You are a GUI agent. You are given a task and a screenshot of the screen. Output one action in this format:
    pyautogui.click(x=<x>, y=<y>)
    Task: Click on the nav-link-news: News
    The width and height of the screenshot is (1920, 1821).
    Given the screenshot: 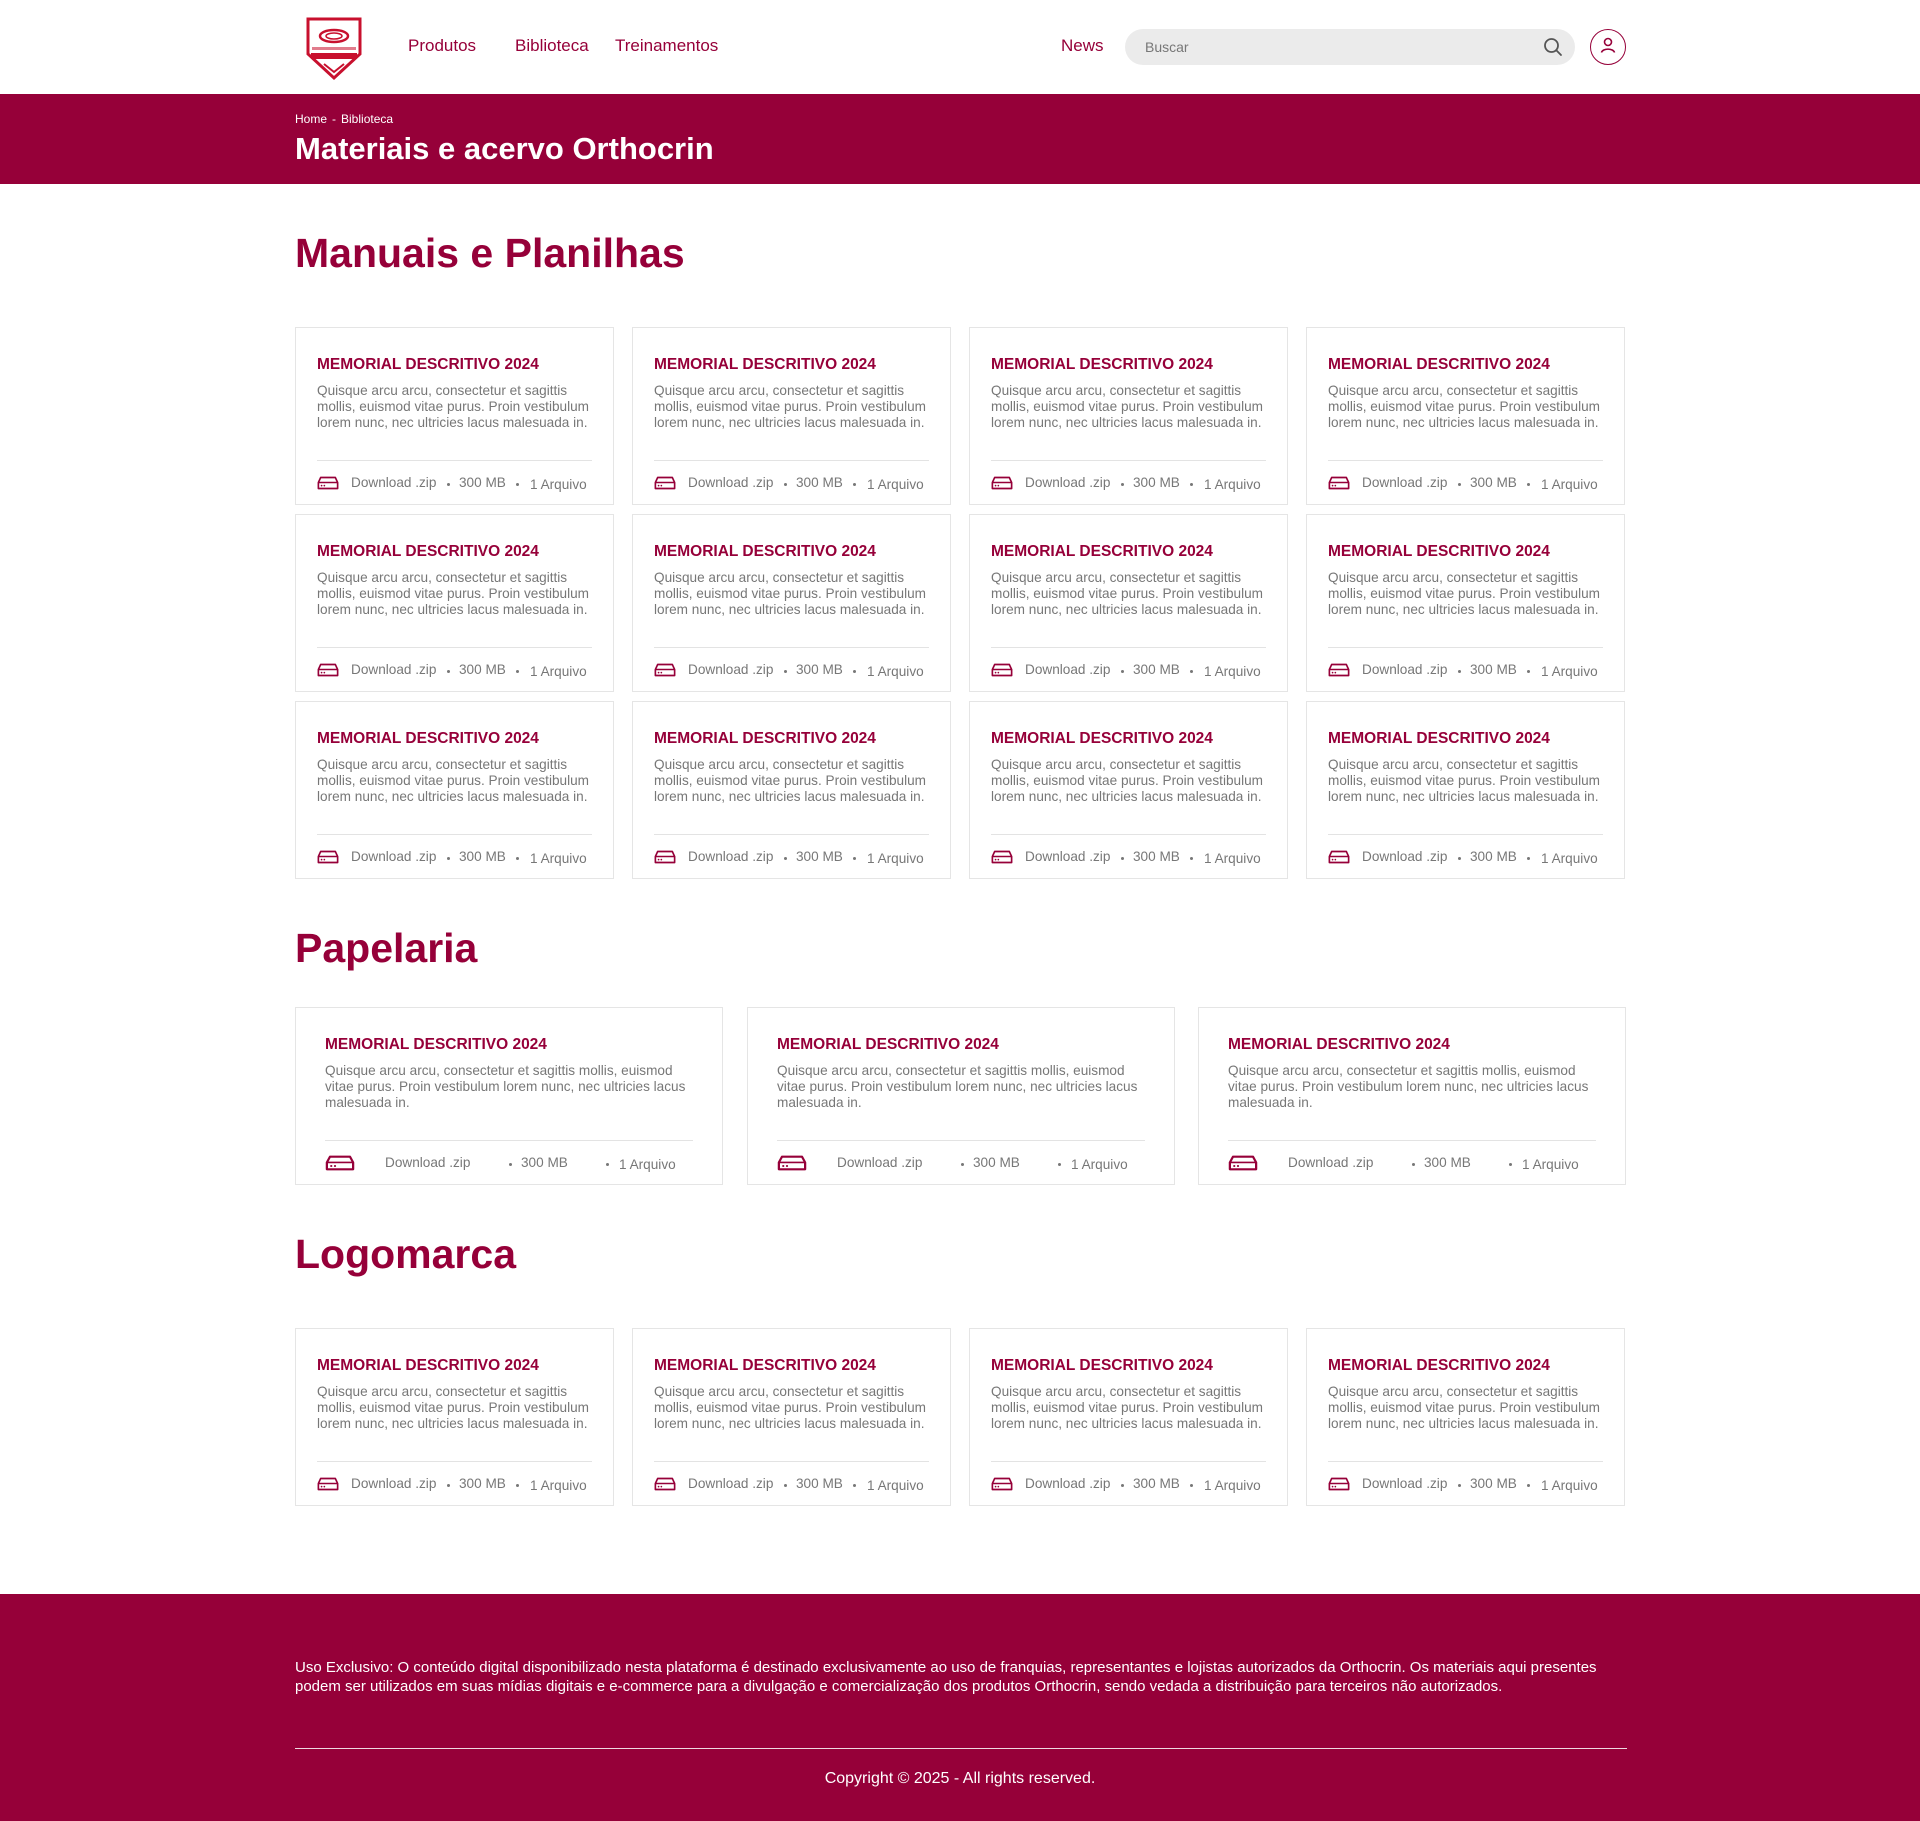 What is the action you would take?
    pyautogui.click(x=1082, y=46)
    